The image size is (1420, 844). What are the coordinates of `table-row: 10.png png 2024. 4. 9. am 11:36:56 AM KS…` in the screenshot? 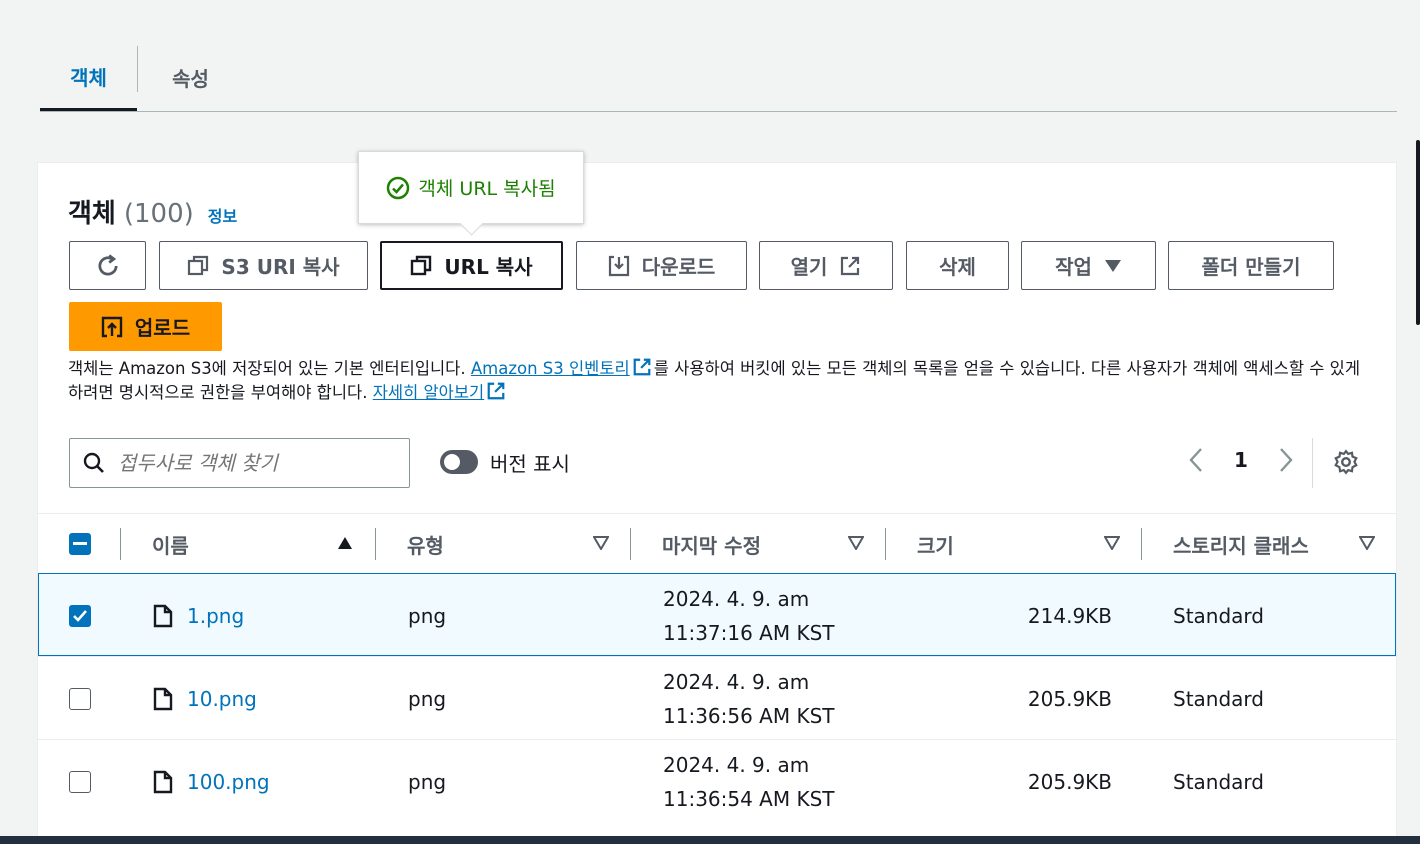 It's located at (717, 697).